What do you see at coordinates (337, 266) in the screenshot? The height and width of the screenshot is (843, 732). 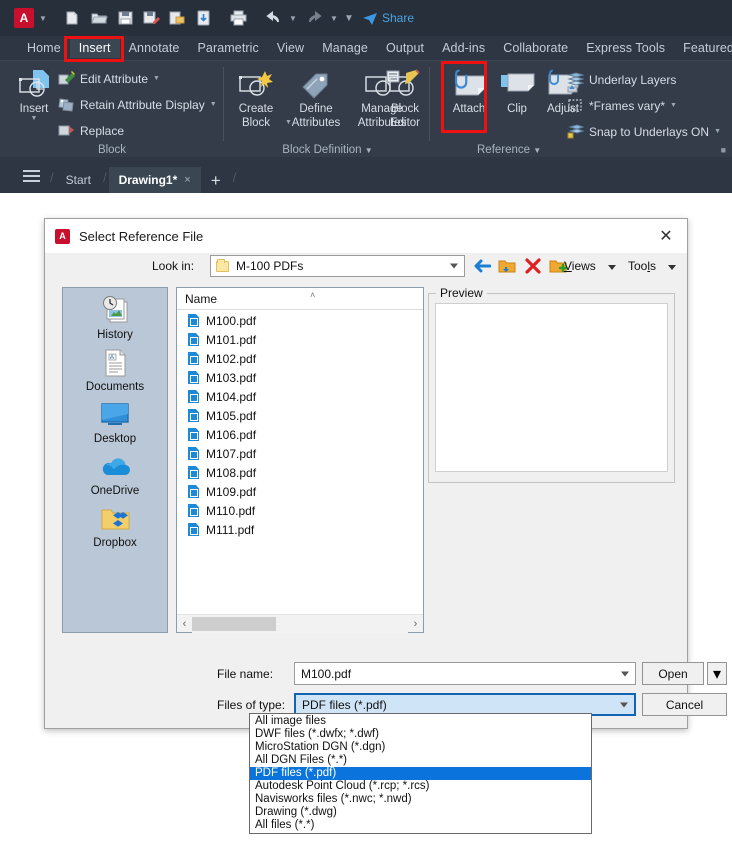 I see `look-in-combobox: M-100 PDFs` at bounding box center [337, 266].